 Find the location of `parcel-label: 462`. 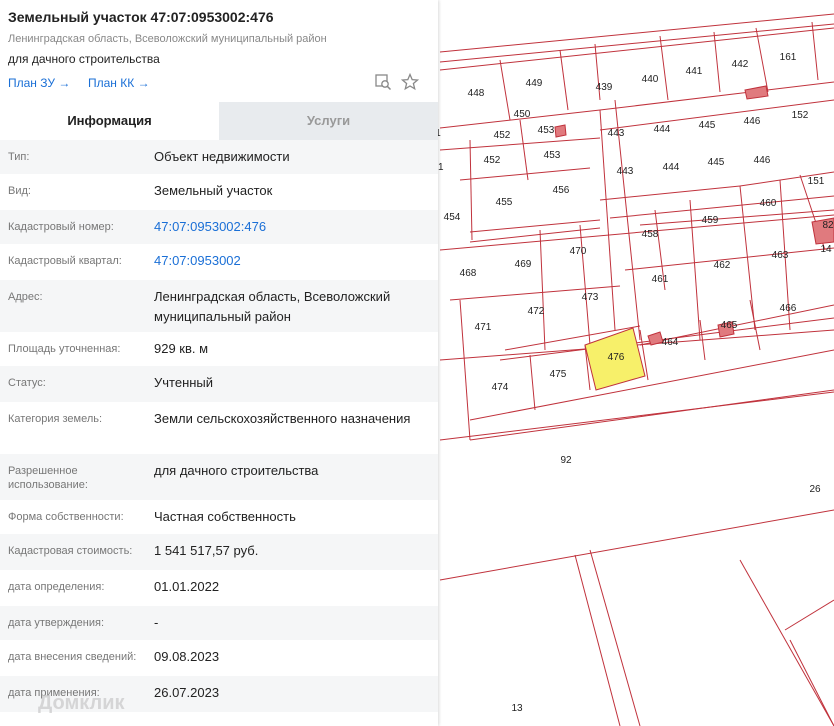

parcel-label: 462 is located at coordinates (722, 265).